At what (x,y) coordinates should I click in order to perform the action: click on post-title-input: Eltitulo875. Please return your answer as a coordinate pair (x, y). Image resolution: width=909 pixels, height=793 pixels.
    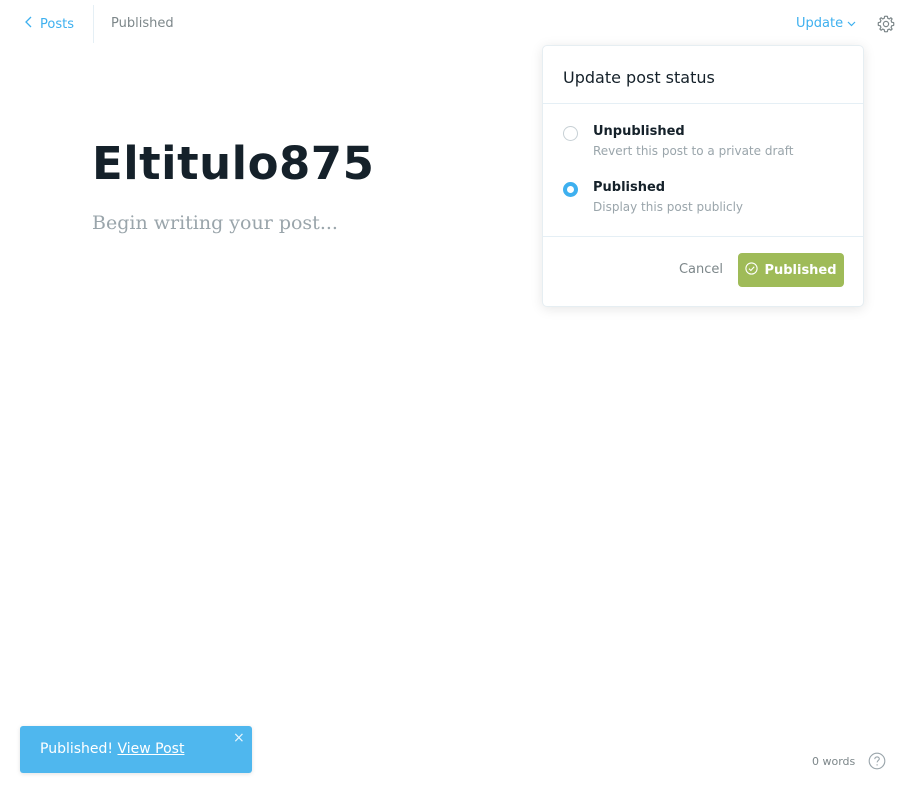
    Looking at the image, I should click on (233, 164).